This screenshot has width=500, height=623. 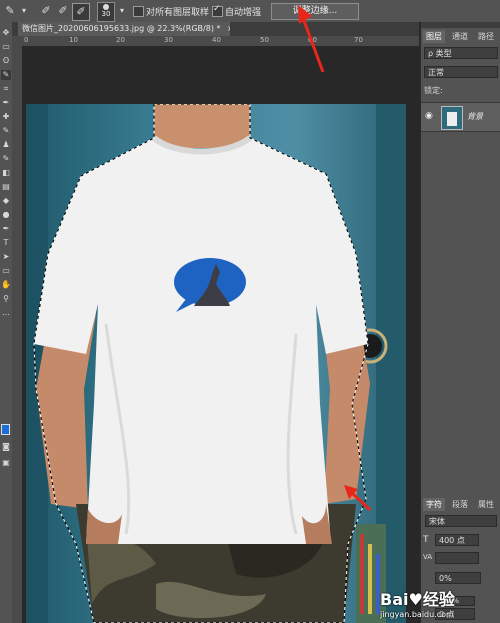 What do you see at coordinates (6, 103) in the screenshot?
I see `eyedropper-tool-icon: ✒` at bounding box center [6, 103].